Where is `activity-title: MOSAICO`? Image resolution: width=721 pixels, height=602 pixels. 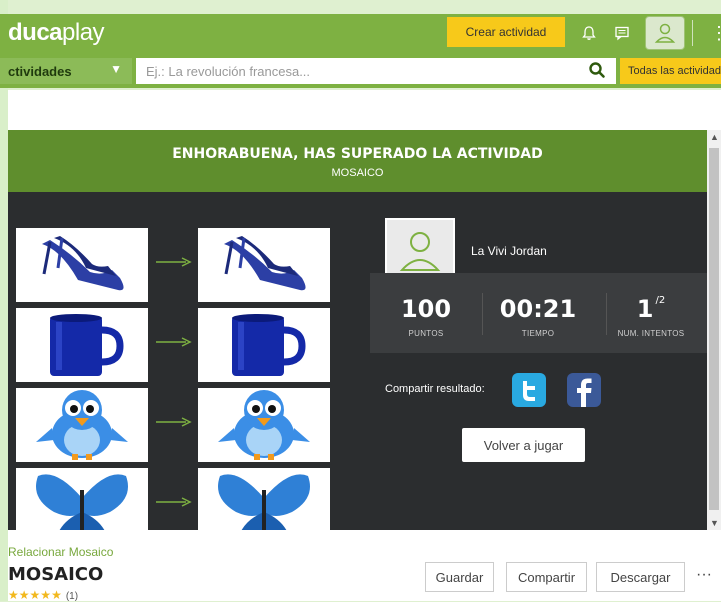 activity-title: MOSAICO is located at coordinates (56, 574).